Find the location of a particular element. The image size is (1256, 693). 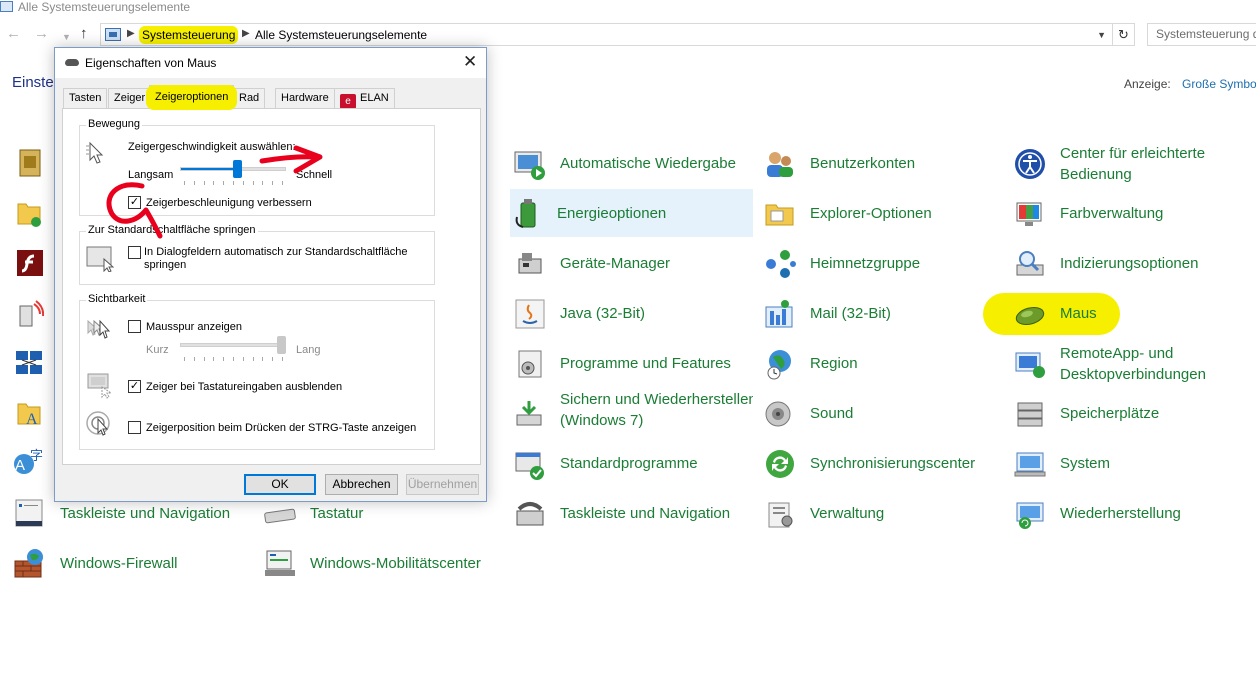

cp-item-mail: Mail (32-Bit) is located at coordinates (883, 313).